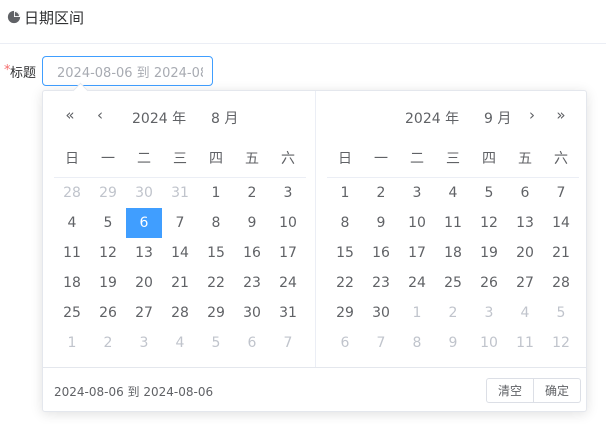 This screenshot has height=424, width=606. What do you see at coordinates (144, 223) in the screenshot?
I see `date-cell-selected: 6` at bounding box center [144, 223].